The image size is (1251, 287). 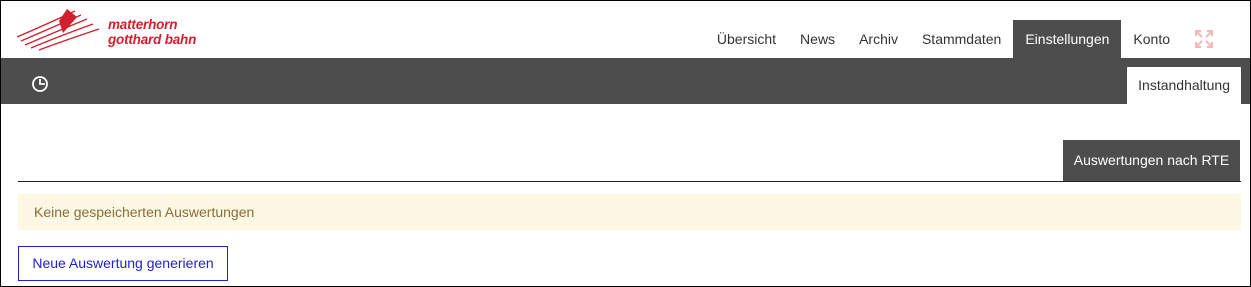 What do you see at coordinates (629, 181) in the screenshot?
I see `section-divider` at bounding box center [629, 181].